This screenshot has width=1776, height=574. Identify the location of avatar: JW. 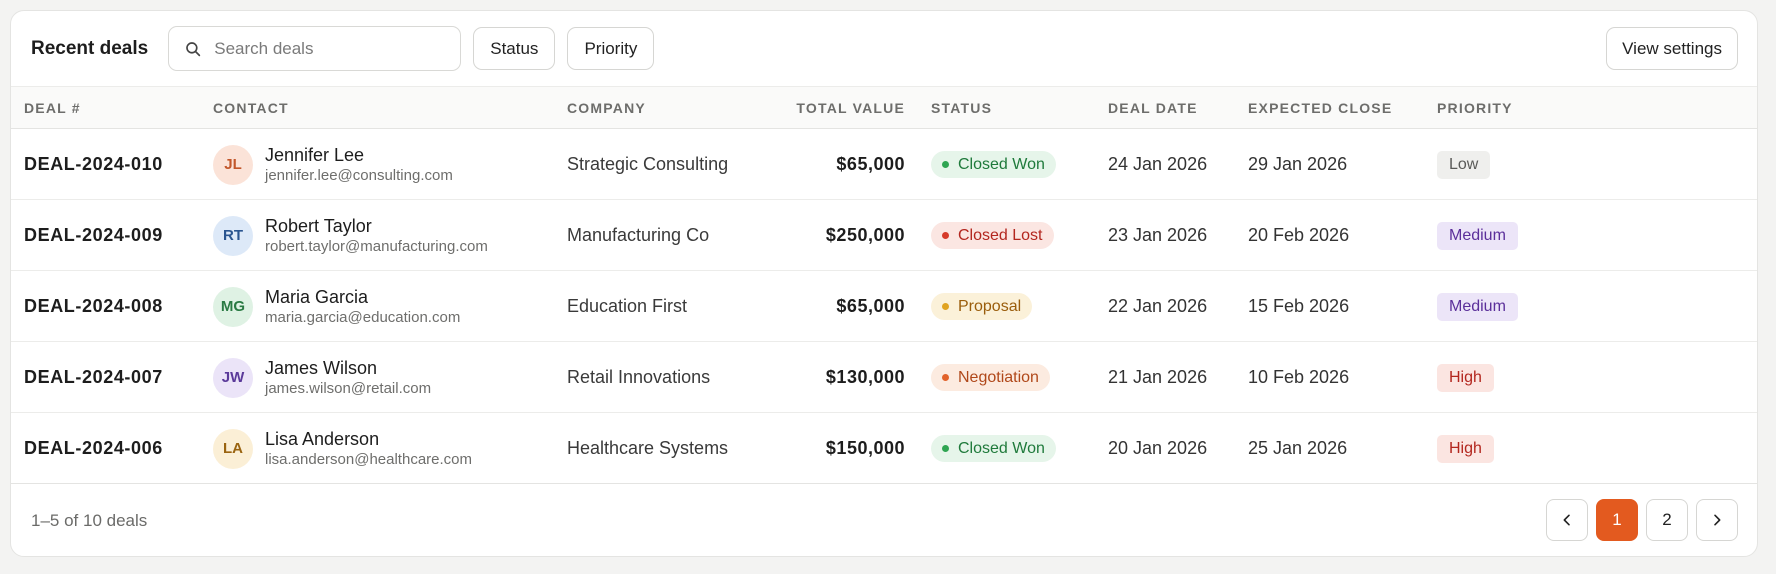
(233, 377).